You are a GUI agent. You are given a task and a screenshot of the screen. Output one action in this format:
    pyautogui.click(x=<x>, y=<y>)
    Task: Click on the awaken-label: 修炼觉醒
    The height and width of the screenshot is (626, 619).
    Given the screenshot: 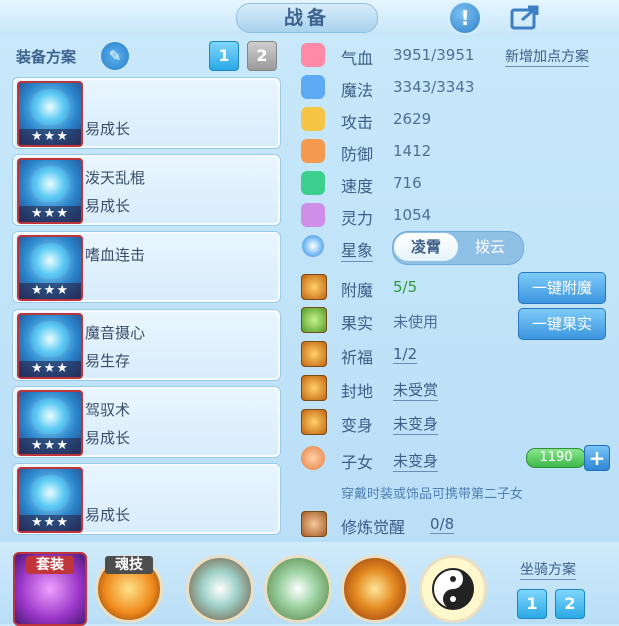 What is the action you would take?
    pyautogui.click(x=373, y=527)
    